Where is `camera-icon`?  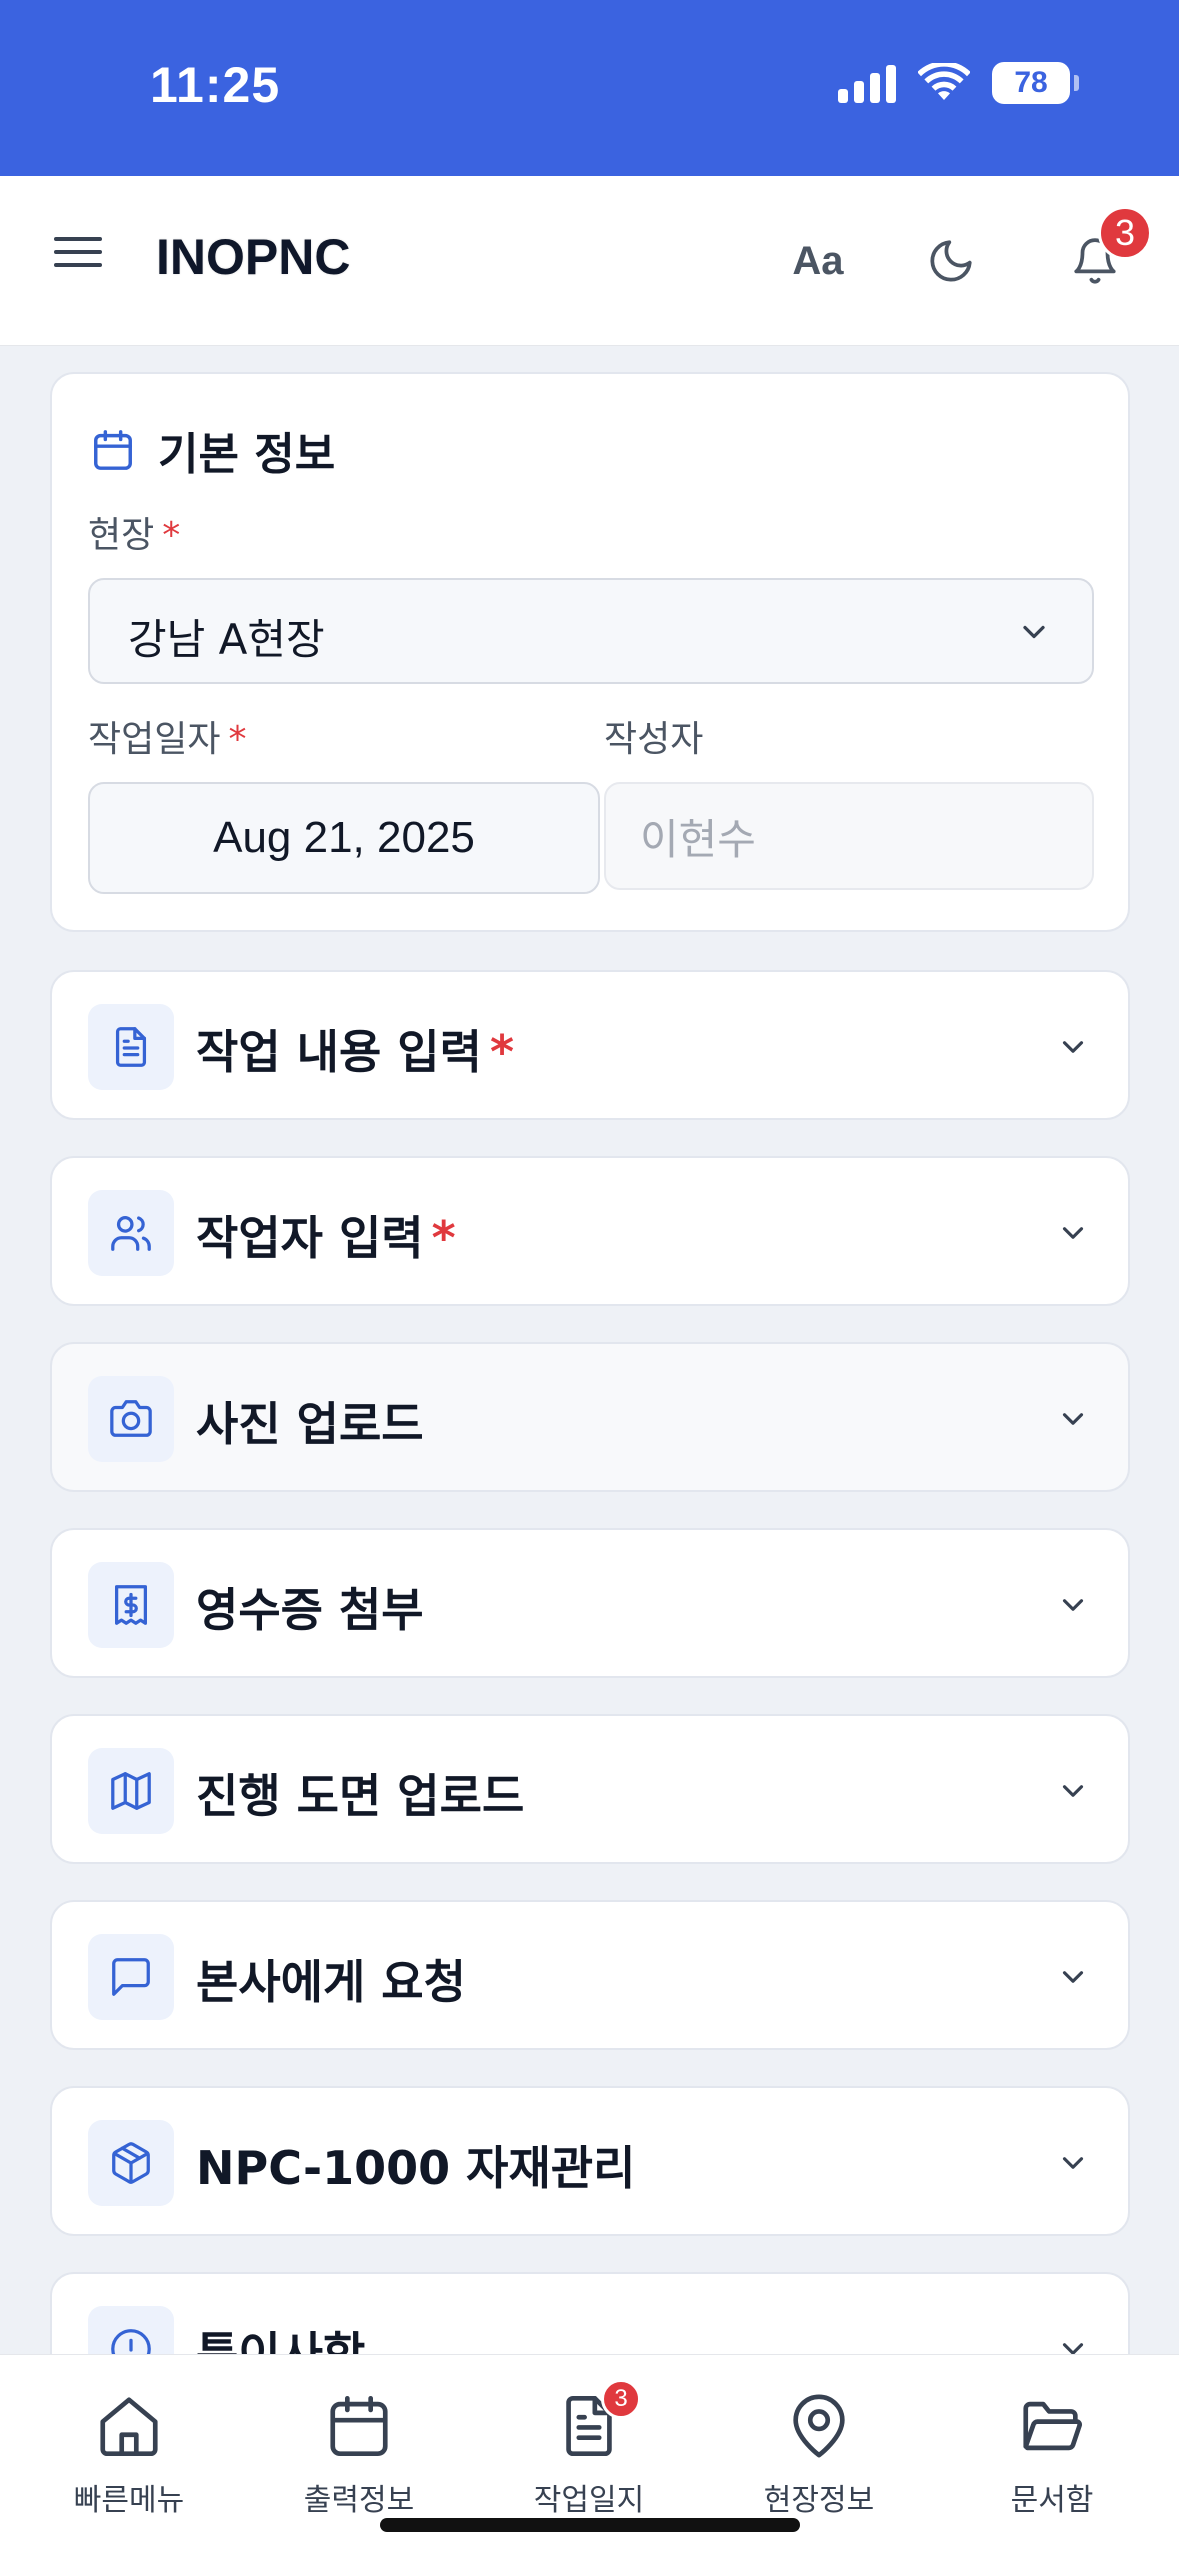 camera-icon is located at coordinates (131, 1418).